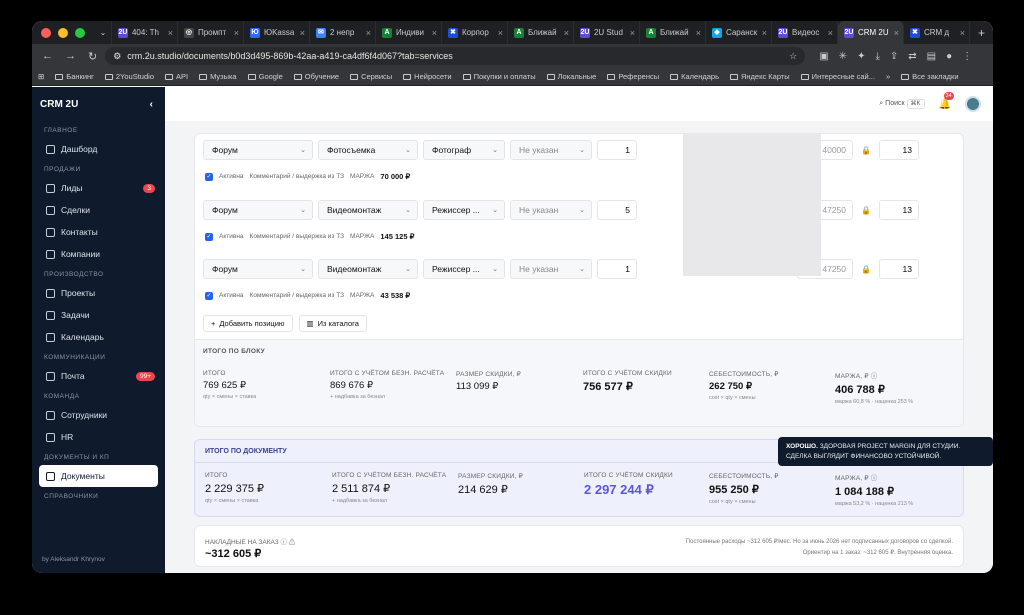 This screenshot has width=1024, height=615. Describe the element at coordinates (129, 76) in the screenshot. I see `bookmark-item: 2YouStudio` at that location.